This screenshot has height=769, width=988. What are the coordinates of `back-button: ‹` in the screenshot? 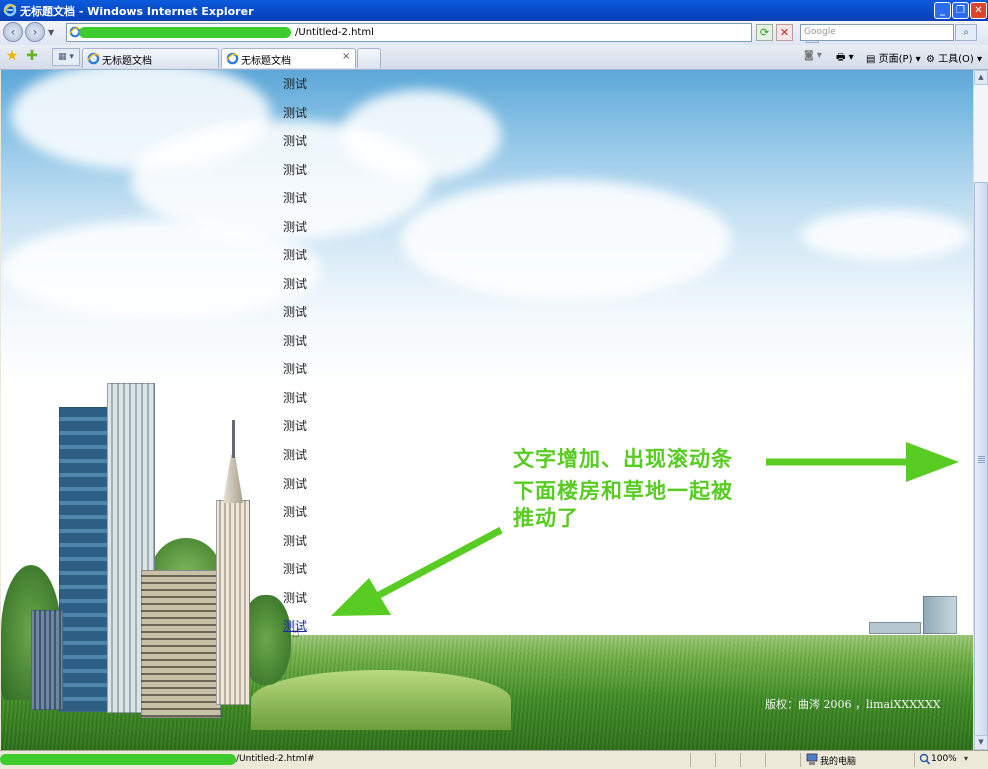 It's located at (13, 32).